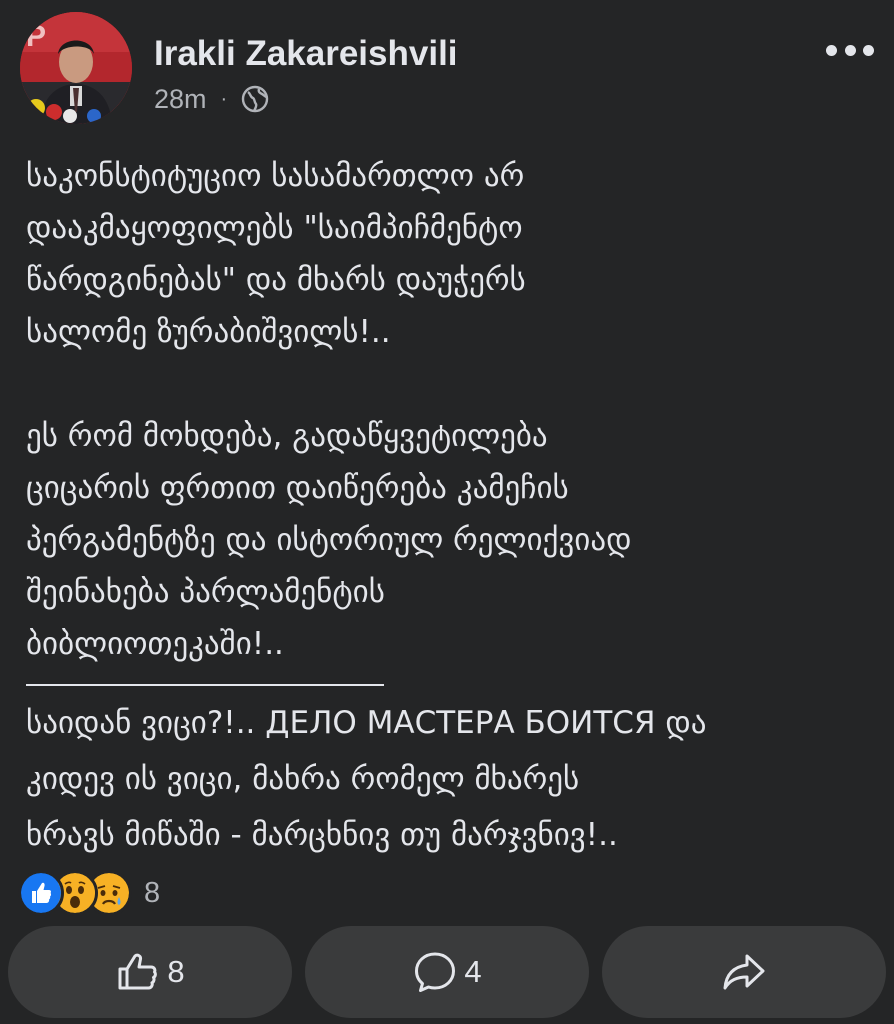  I want to click on avatar: P, so click(76, 68).